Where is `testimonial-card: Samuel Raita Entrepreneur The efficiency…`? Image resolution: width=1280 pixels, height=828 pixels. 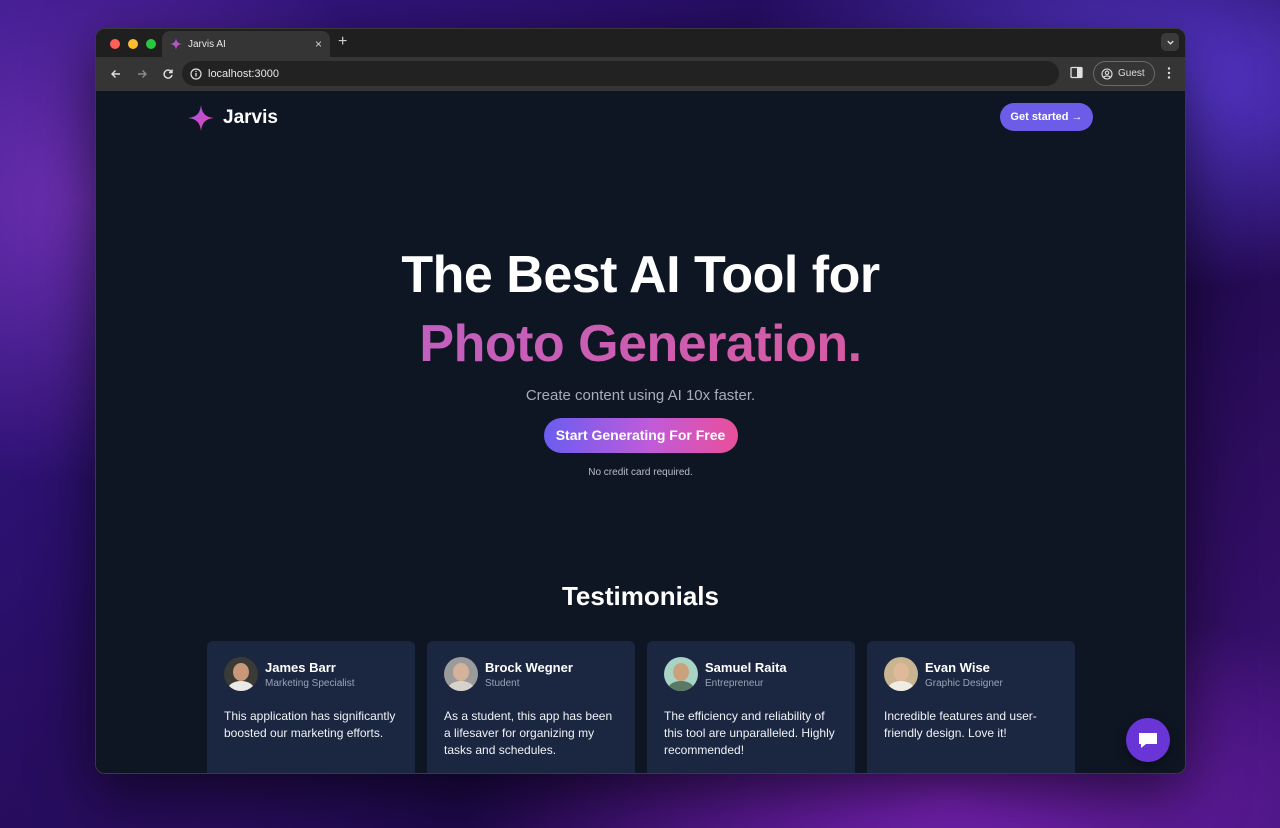
testimonial-card: Samuel Raita Entrepreneur The efficiency… is located at coordinates (751, 707).